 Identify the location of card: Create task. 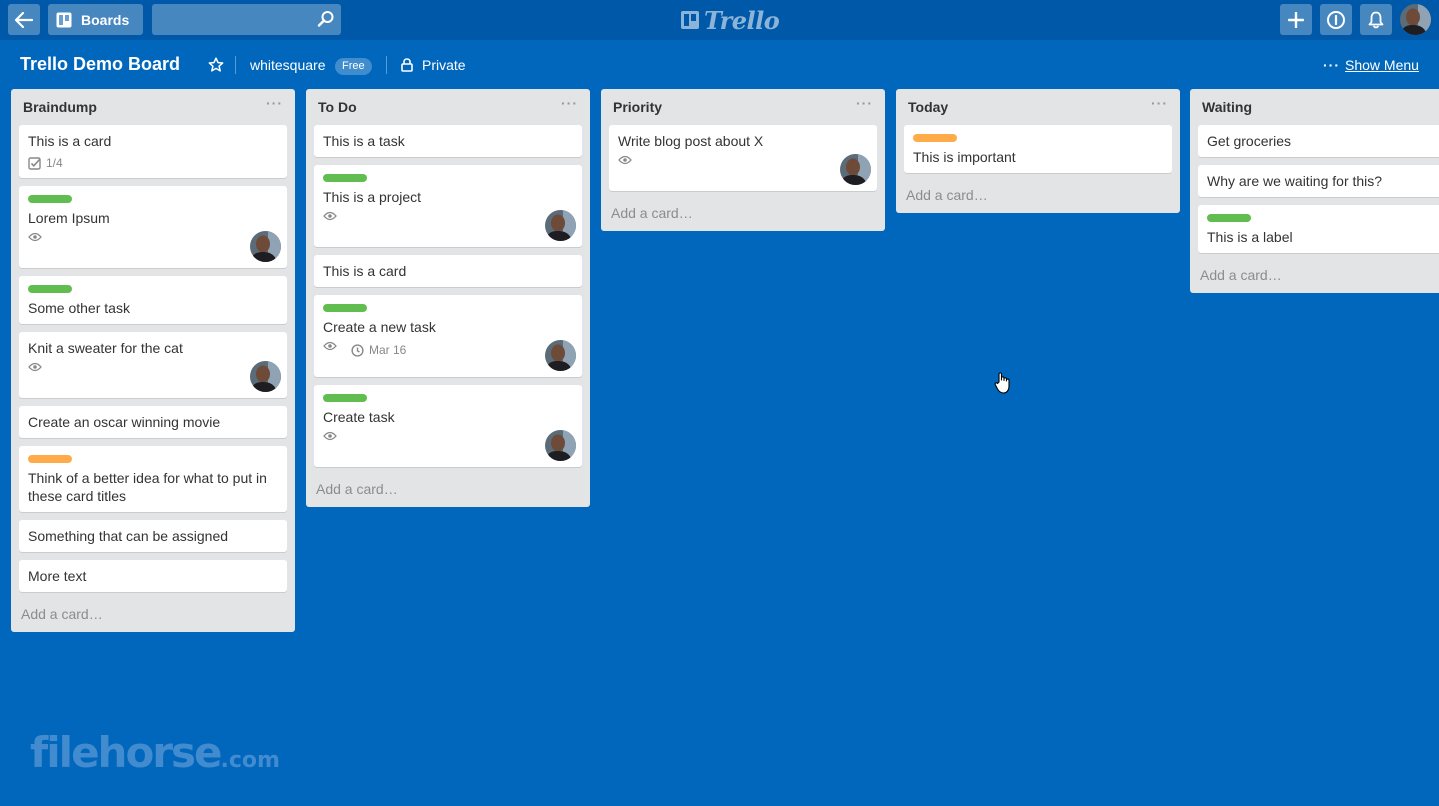
(448, 426).